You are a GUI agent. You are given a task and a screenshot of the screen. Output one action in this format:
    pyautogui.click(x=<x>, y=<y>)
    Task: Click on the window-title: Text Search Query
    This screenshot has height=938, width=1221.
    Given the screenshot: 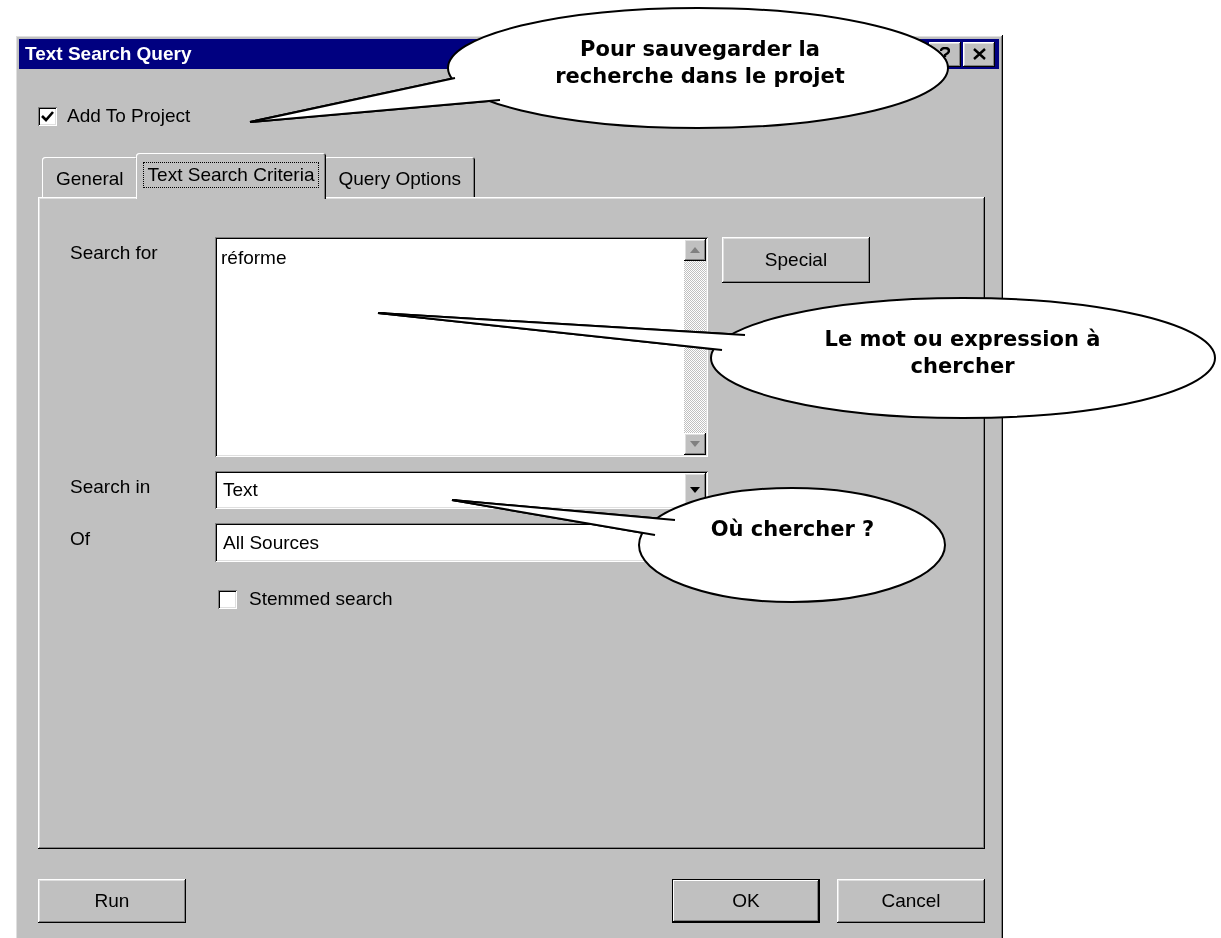 What is the action you would take?
    pyautogui.click(x=108, y=54)
    